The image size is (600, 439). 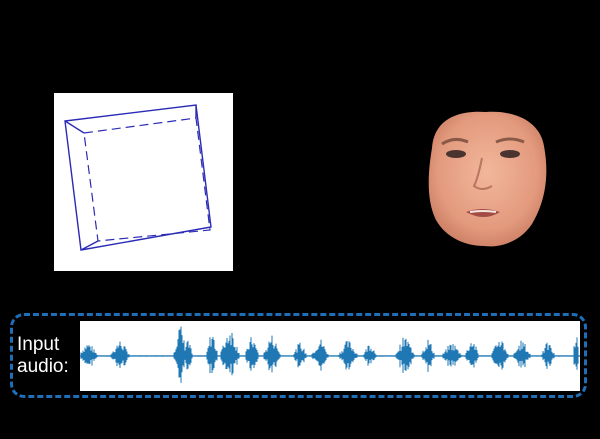 I want to click on head-pose-cube, so click(x=138, y=177).